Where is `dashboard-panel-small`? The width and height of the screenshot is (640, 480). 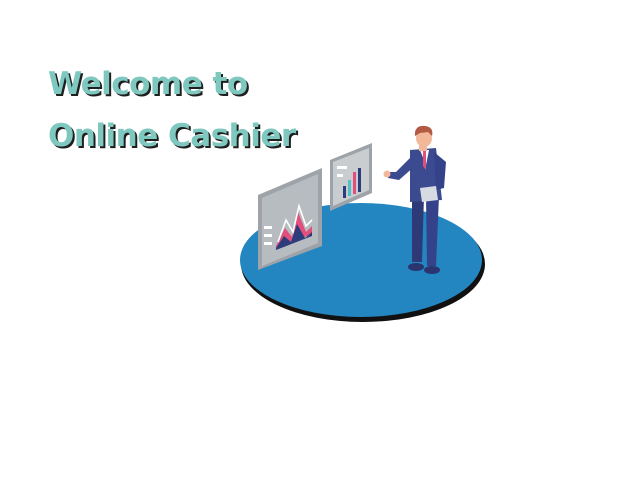
dashboard-panel-small is located at coordinates (351, 177).